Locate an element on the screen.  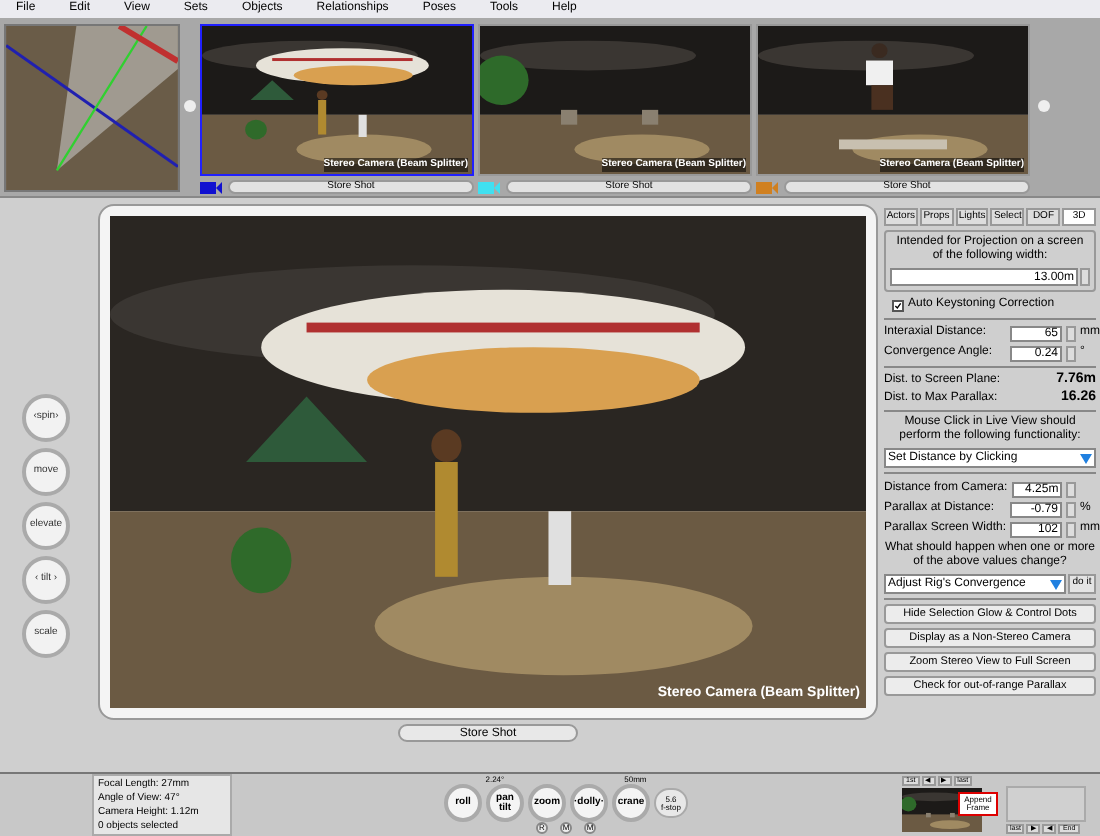
empty-frame-slot is located at coordinates (1046, 804).